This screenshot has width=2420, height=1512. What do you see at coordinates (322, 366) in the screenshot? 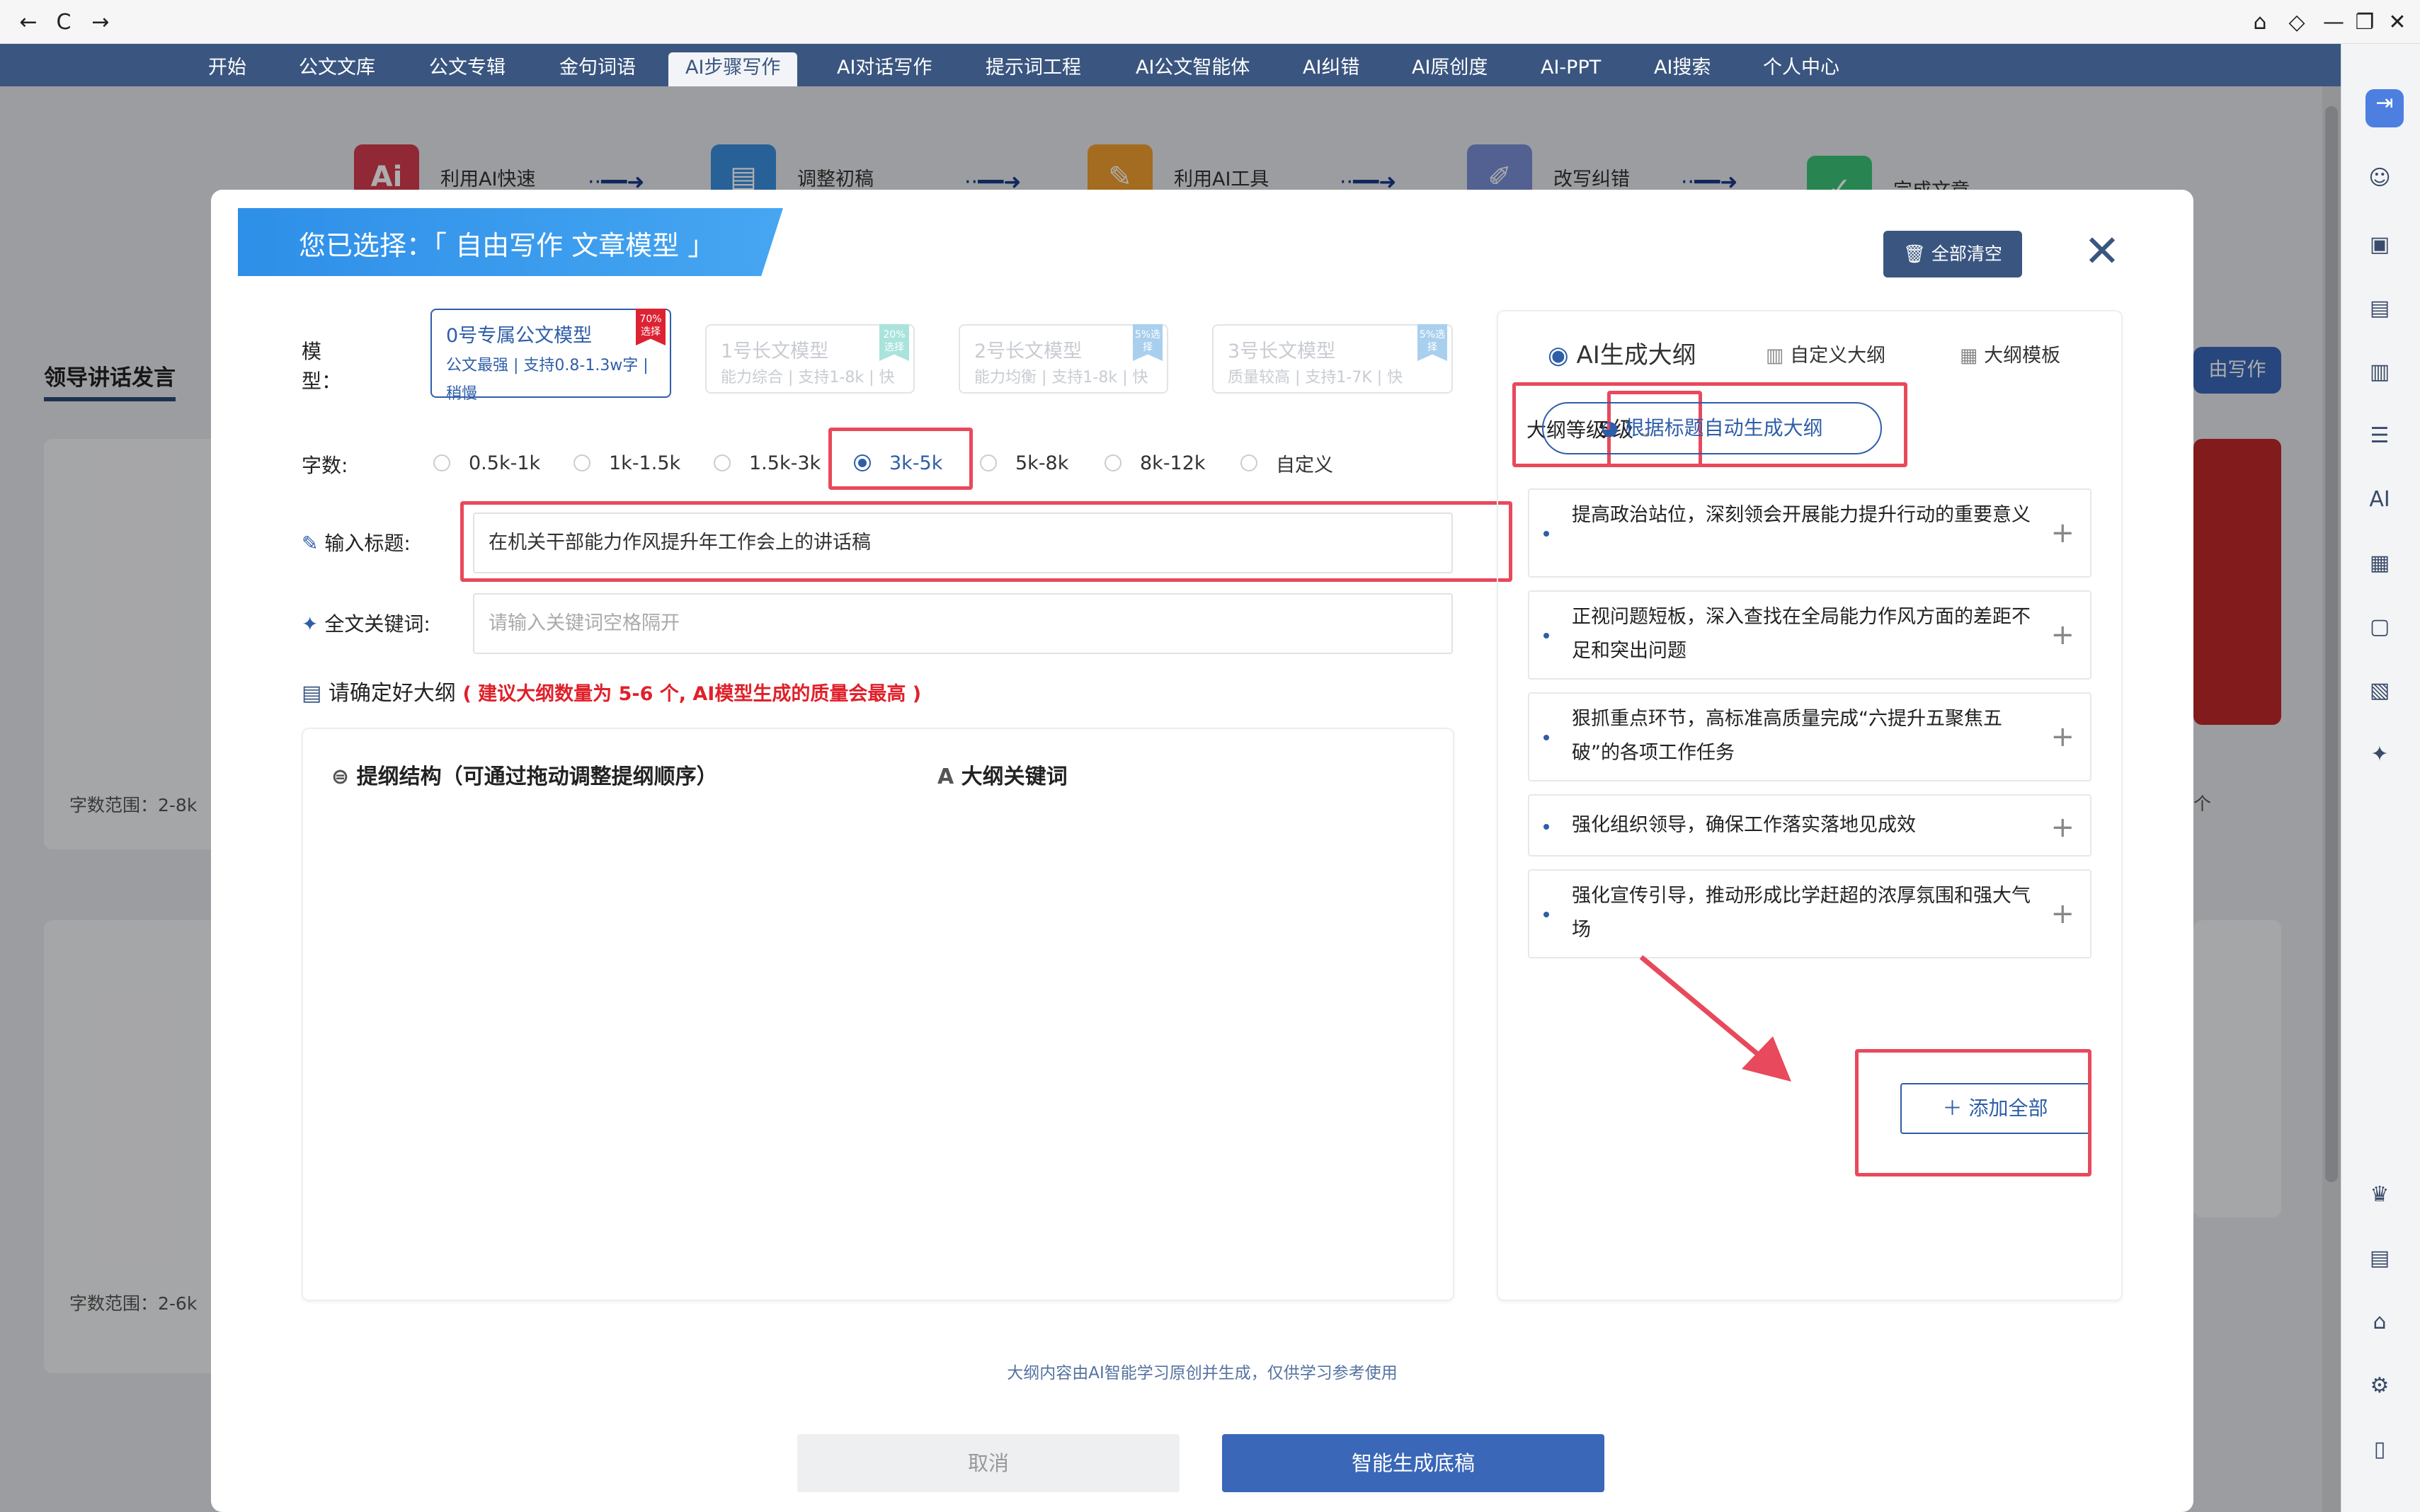
I see `model-label: 模 型：` at bounding box center [322, 366].